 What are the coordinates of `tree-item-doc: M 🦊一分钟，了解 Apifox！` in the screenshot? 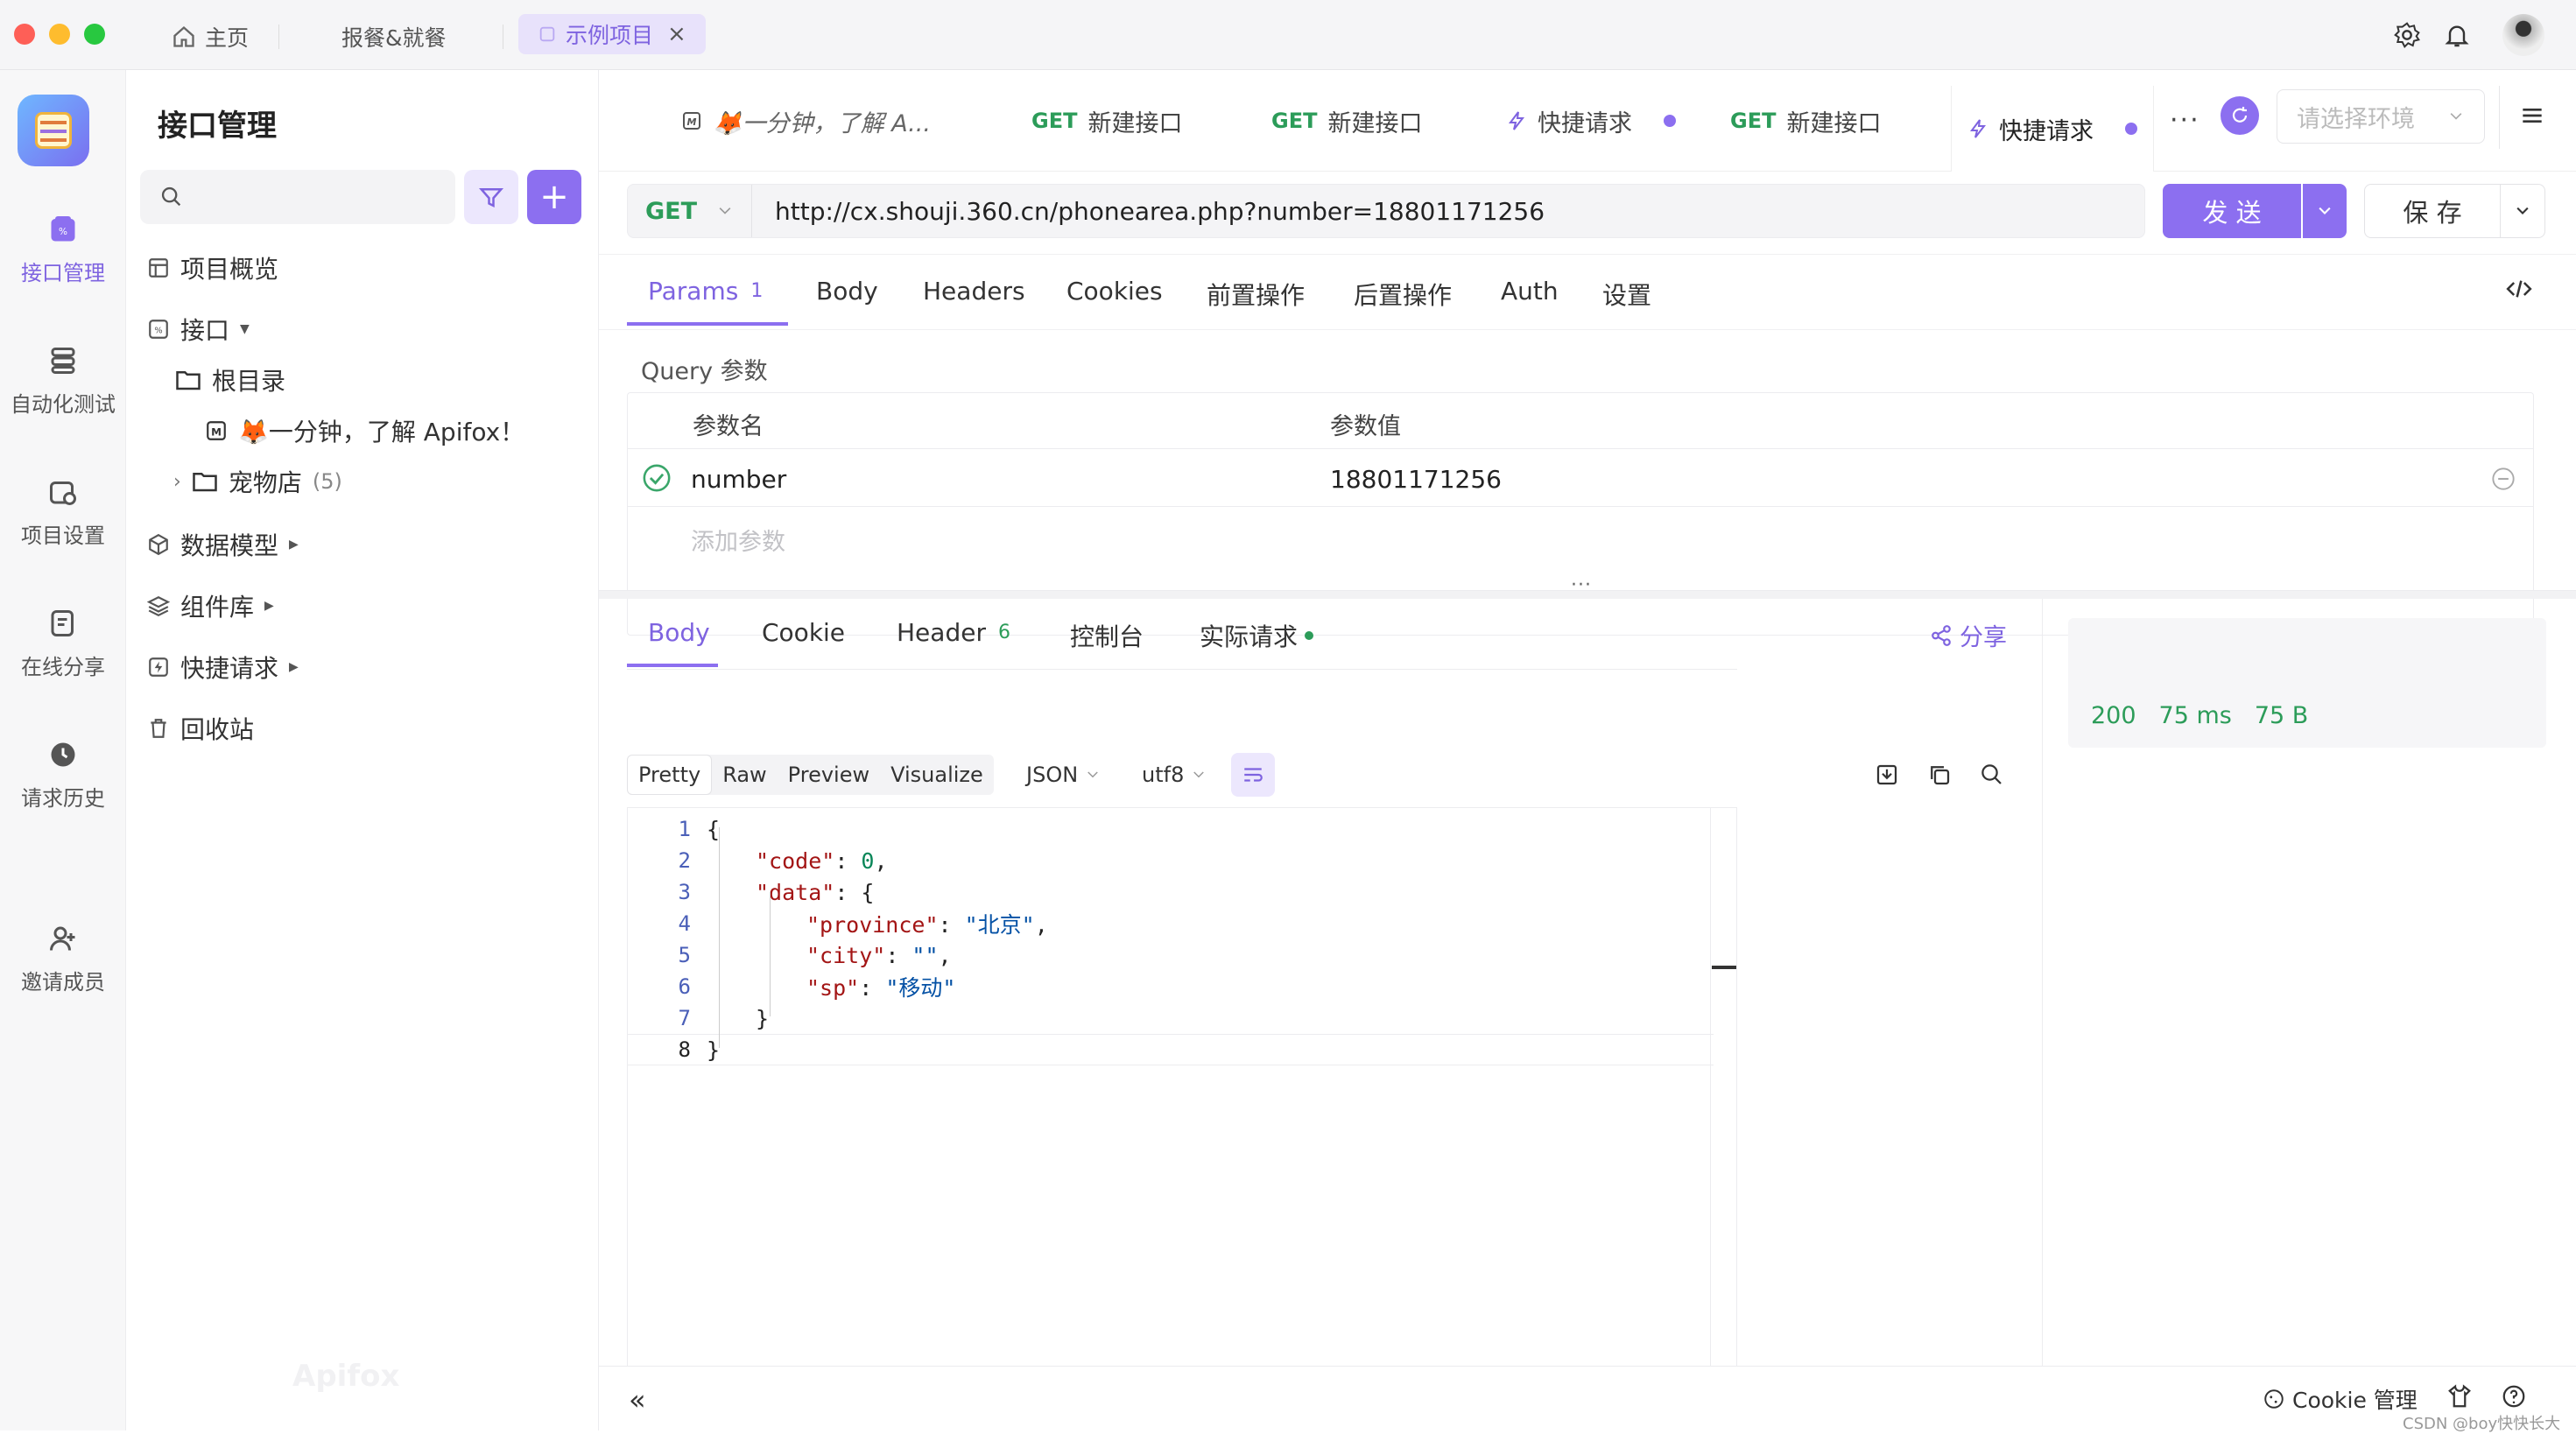 It's located at (364, 430).